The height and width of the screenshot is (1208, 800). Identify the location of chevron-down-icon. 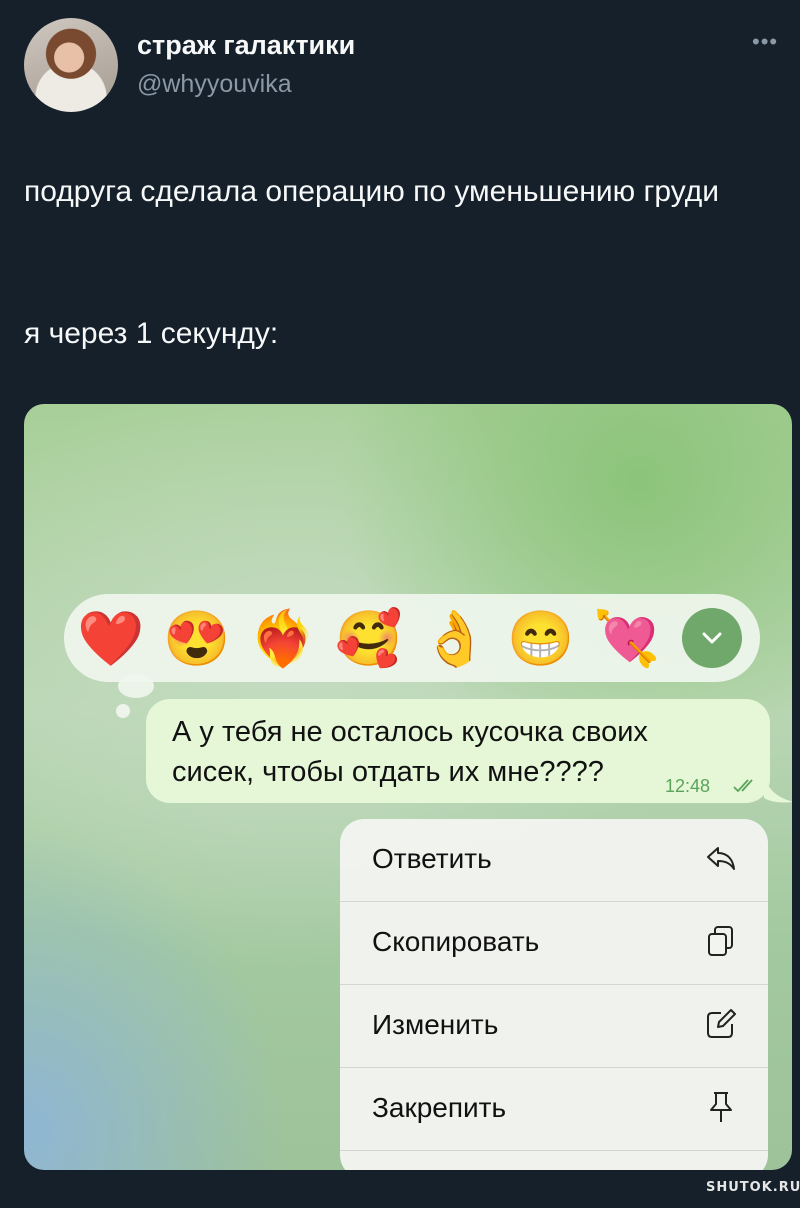
(712, 638).